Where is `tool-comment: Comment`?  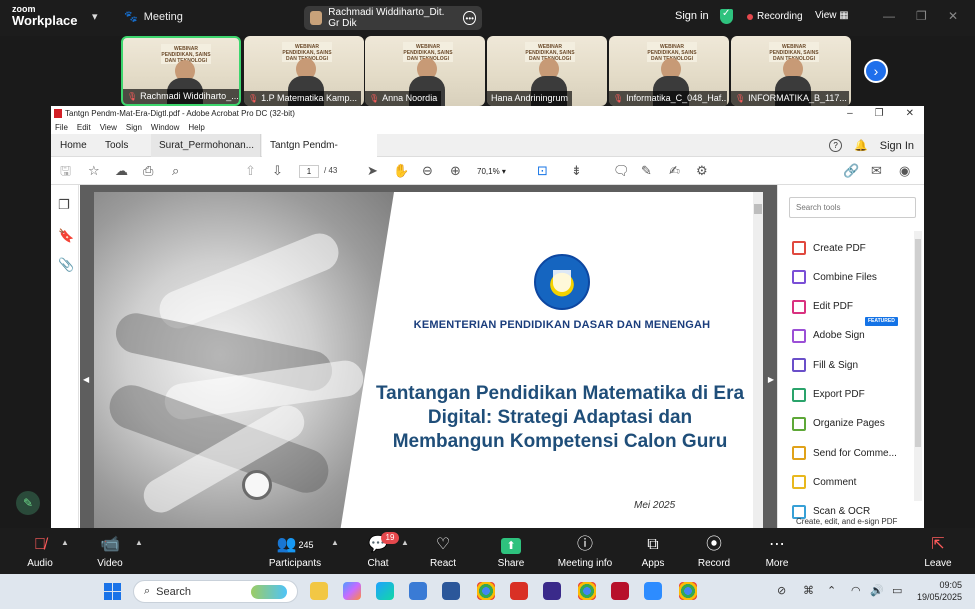
tool-comment: Comment is located at coordinates (852, 482).